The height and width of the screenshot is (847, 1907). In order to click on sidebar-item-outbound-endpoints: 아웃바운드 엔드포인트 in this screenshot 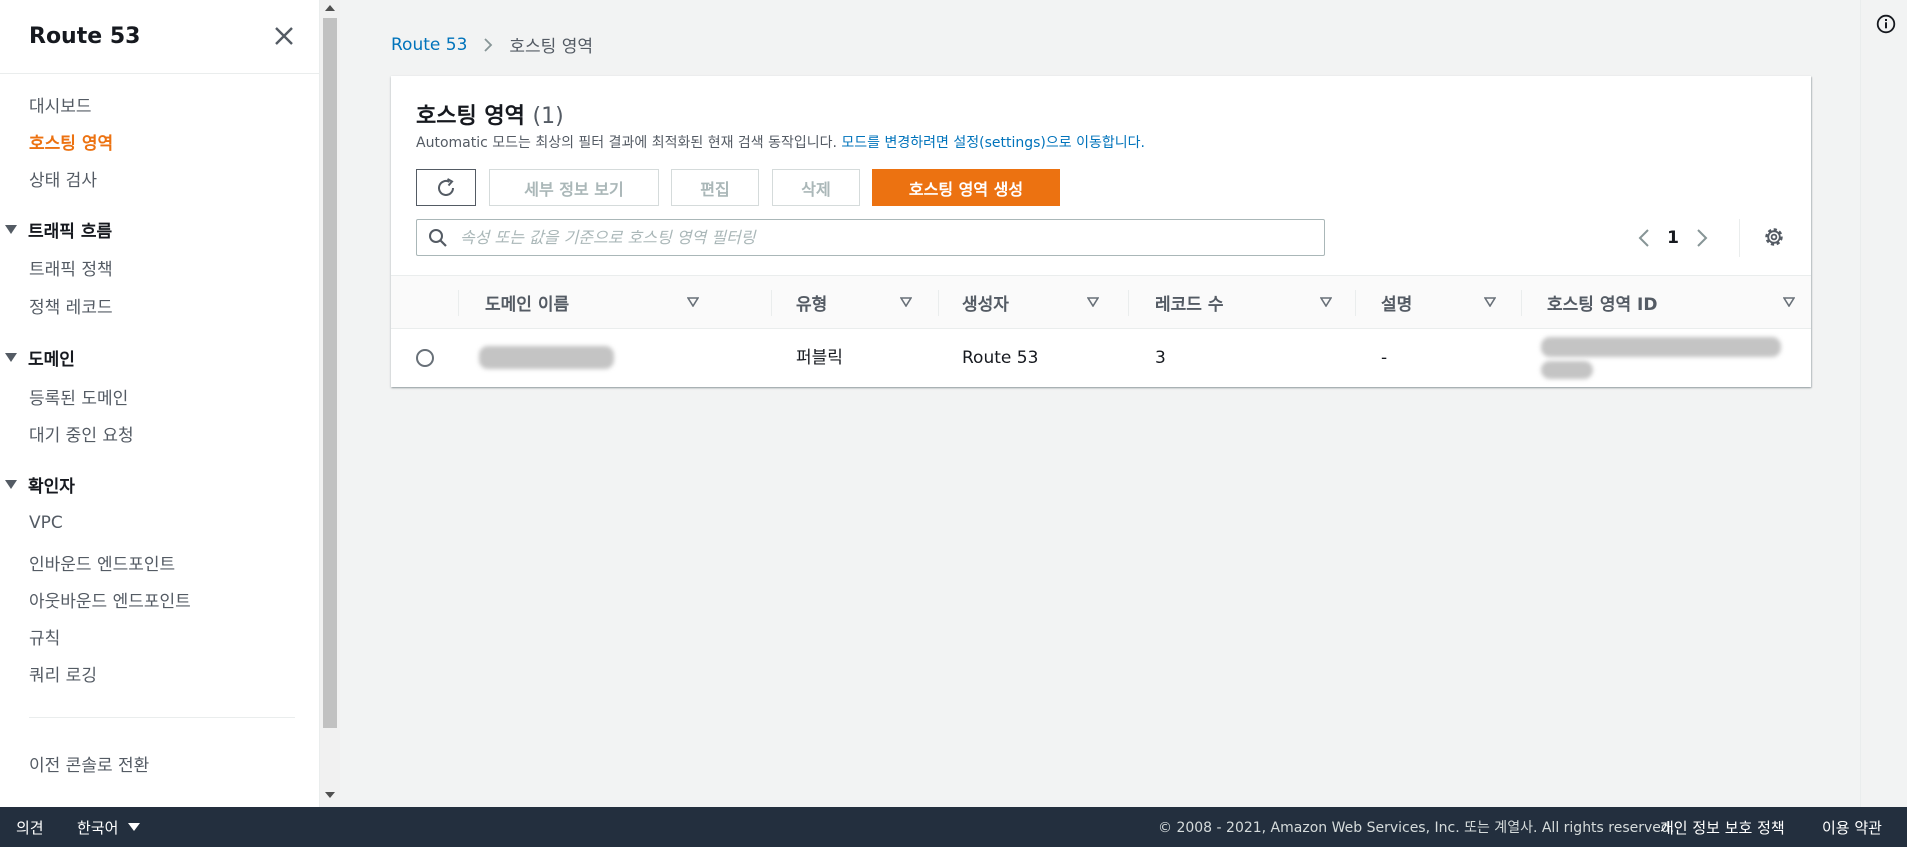, I will do `click(110, 599)`.